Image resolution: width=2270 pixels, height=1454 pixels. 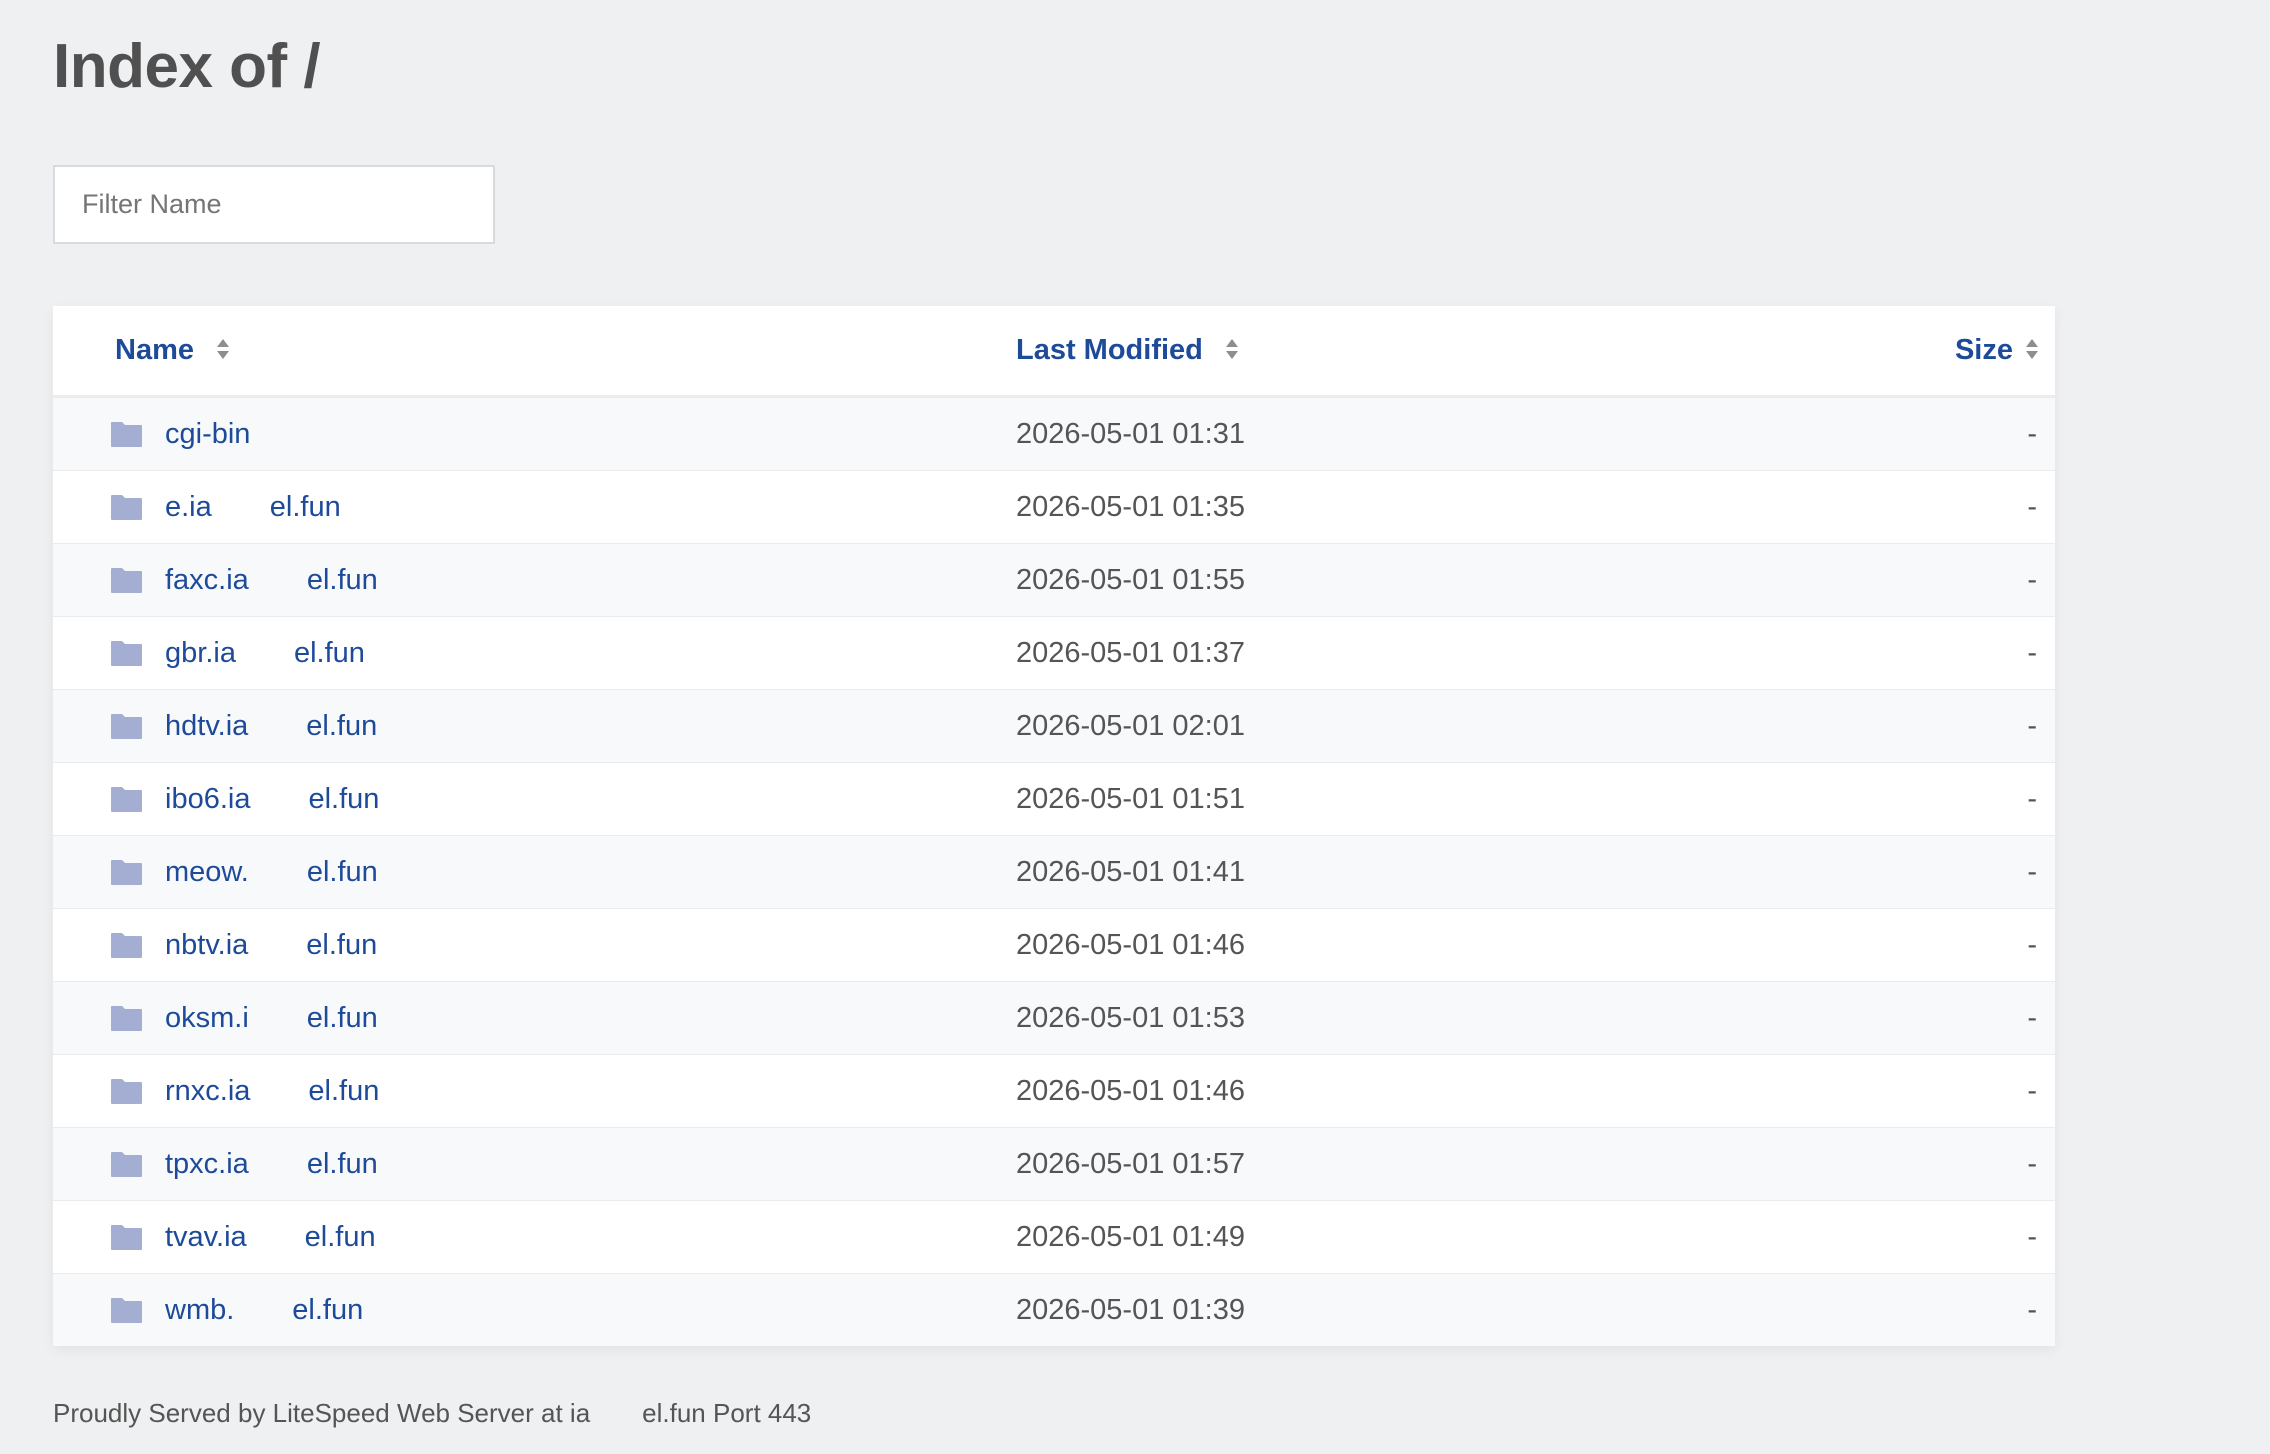 What do you see at coordinates (207, 434) in the screenshot?
I see `folder-link: cgi-bin` at bounding box center [207, 434].